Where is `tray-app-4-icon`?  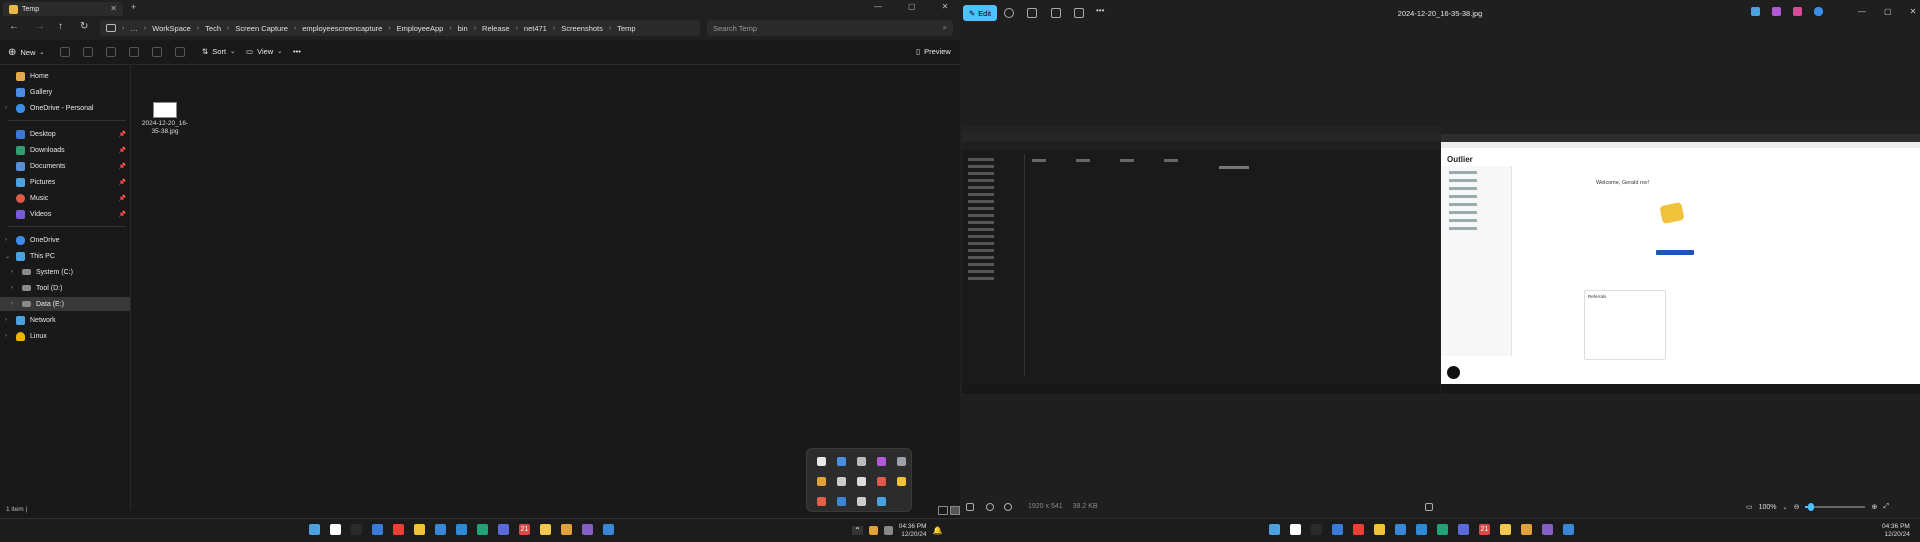 tray-app-4-icon is located at coordinates (881, 461).